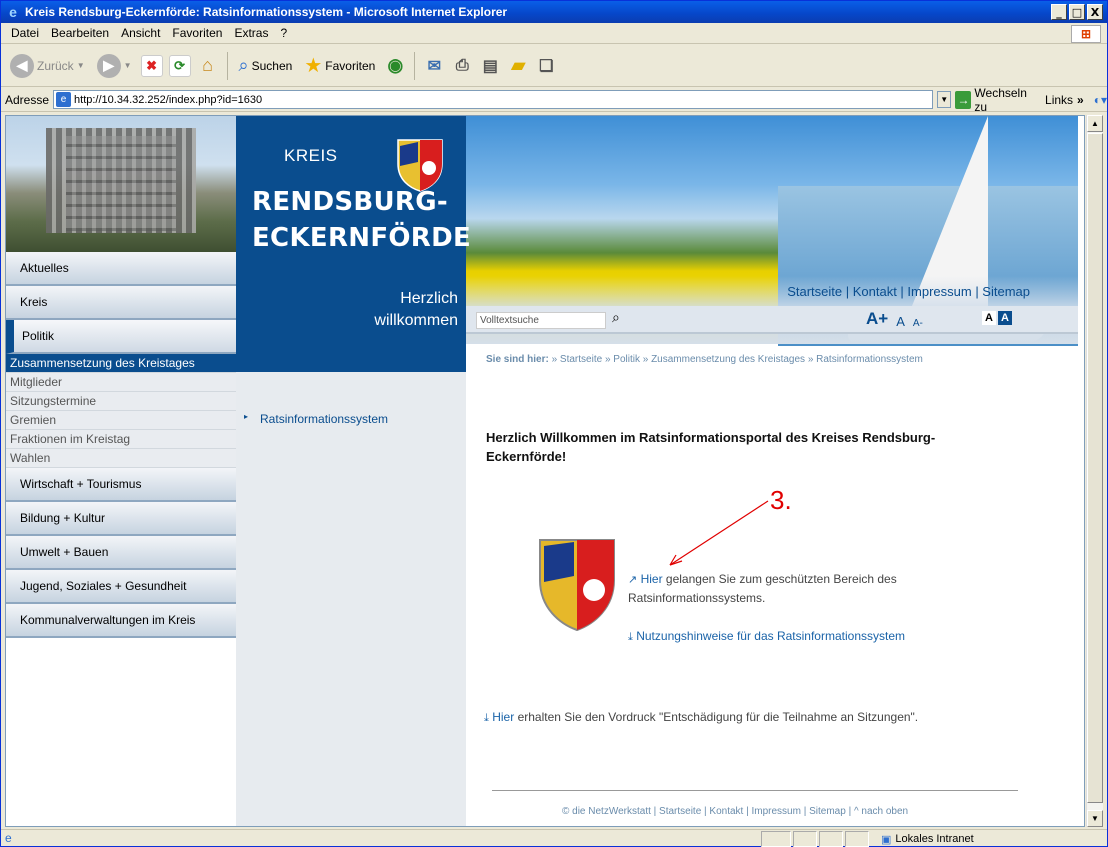 The height and width of the screenshot is (847, 1108). What do you see at coordinates (1095, 123) in the screenshot?
I see `scroll-up-icon: ▲` at bounding box center [1095, 123].